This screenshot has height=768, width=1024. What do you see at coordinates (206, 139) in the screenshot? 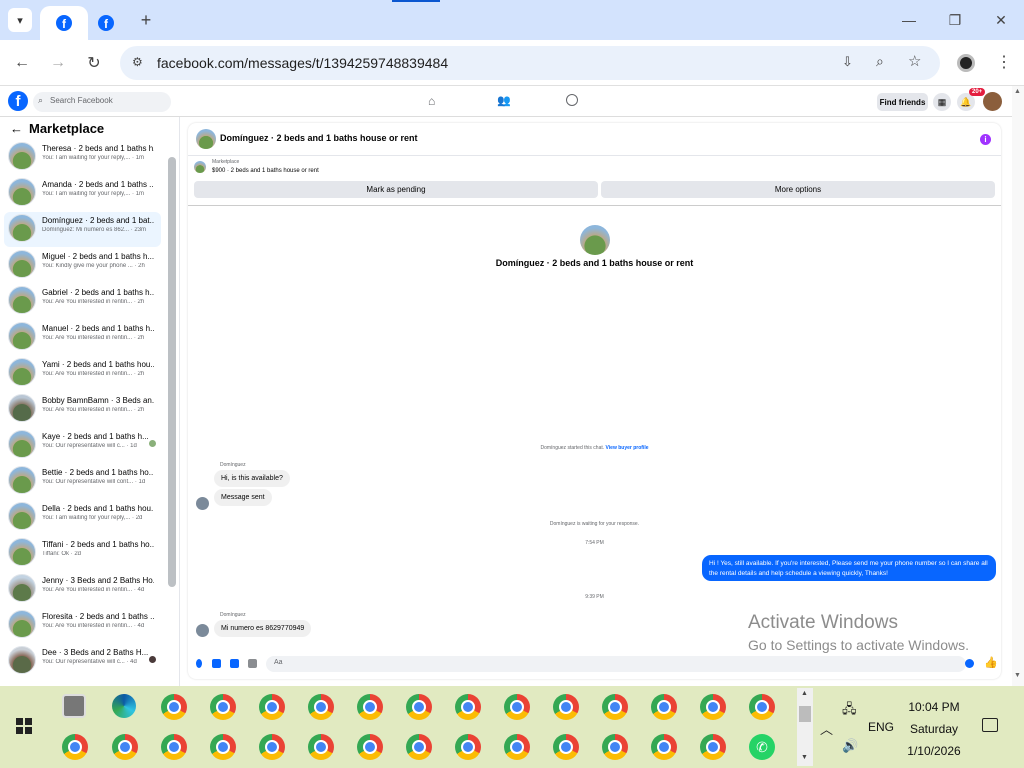
I see `chat-avatar` at bounding box center [206, 139].